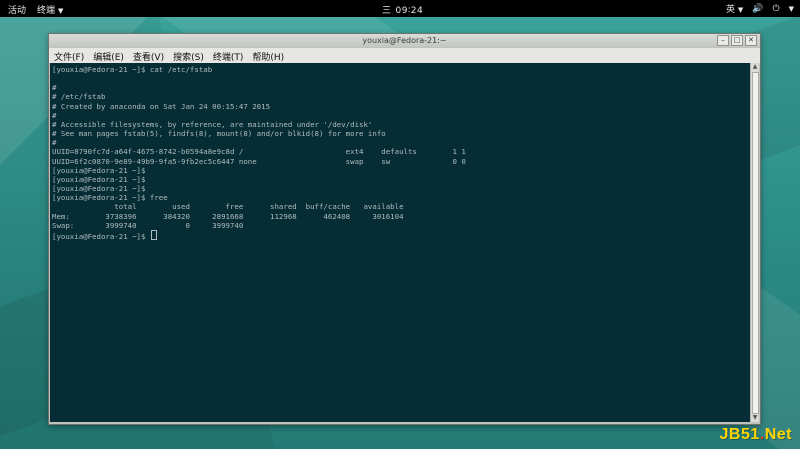 The height and width of the screenshot is (449, 800). Describe the element at coordinates (409, 11) in the screenshot. I see `clock-time: 09∶24` at that location.